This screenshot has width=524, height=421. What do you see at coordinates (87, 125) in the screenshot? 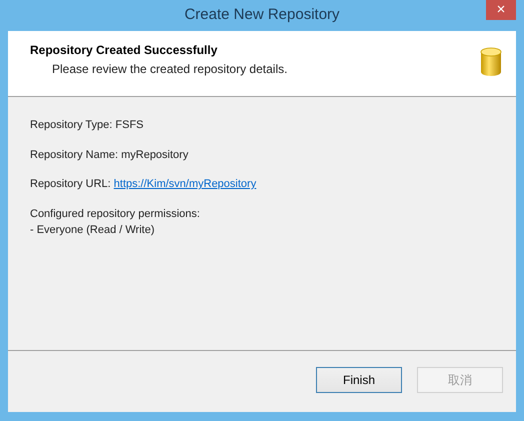
I see `detail-line: Repository Type: FSFS` at bounding box center [87, 125].